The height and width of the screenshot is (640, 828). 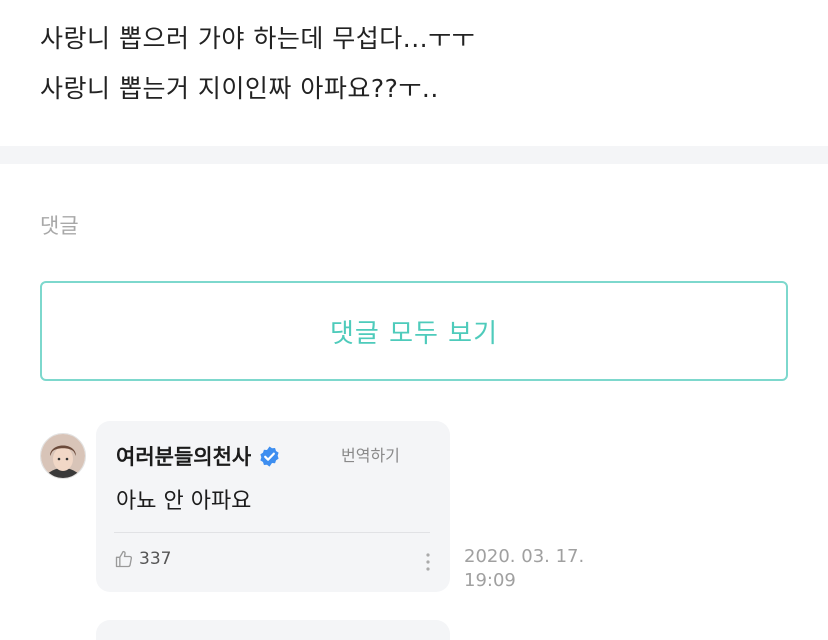 What do you see at coordinates (272, 532) in the screenshot?
I see `comment-divider` at bounding box center [272, 532].